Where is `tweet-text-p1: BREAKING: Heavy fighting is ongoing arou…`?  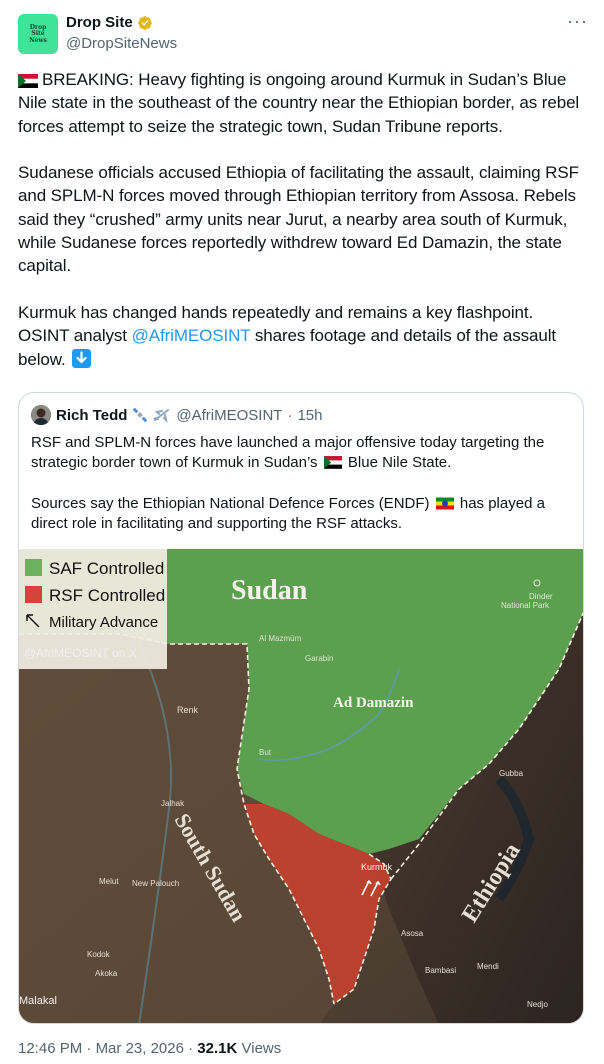 tweet-text-p1: BREAKING: Heavy fighting is ongoing arou… is located at coordinates (299, 103).